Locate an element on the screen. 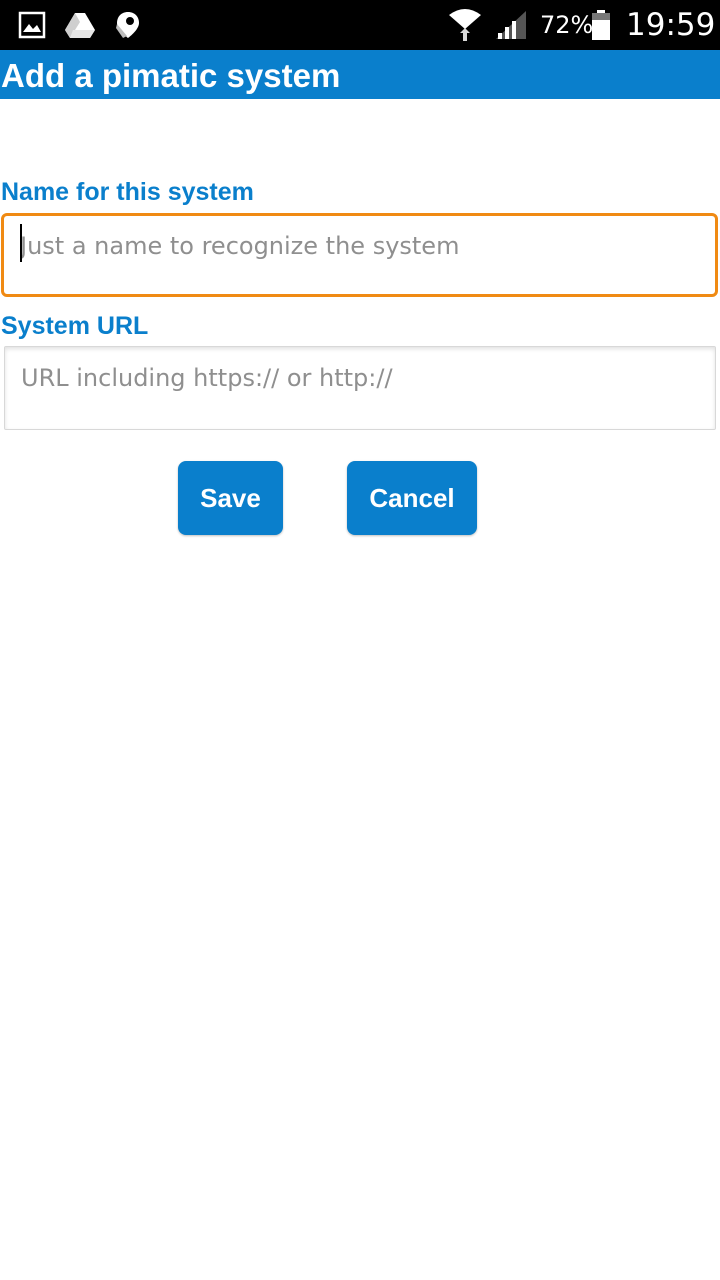  app-header: Add a pimatic system is located at coordinates (360, 74).